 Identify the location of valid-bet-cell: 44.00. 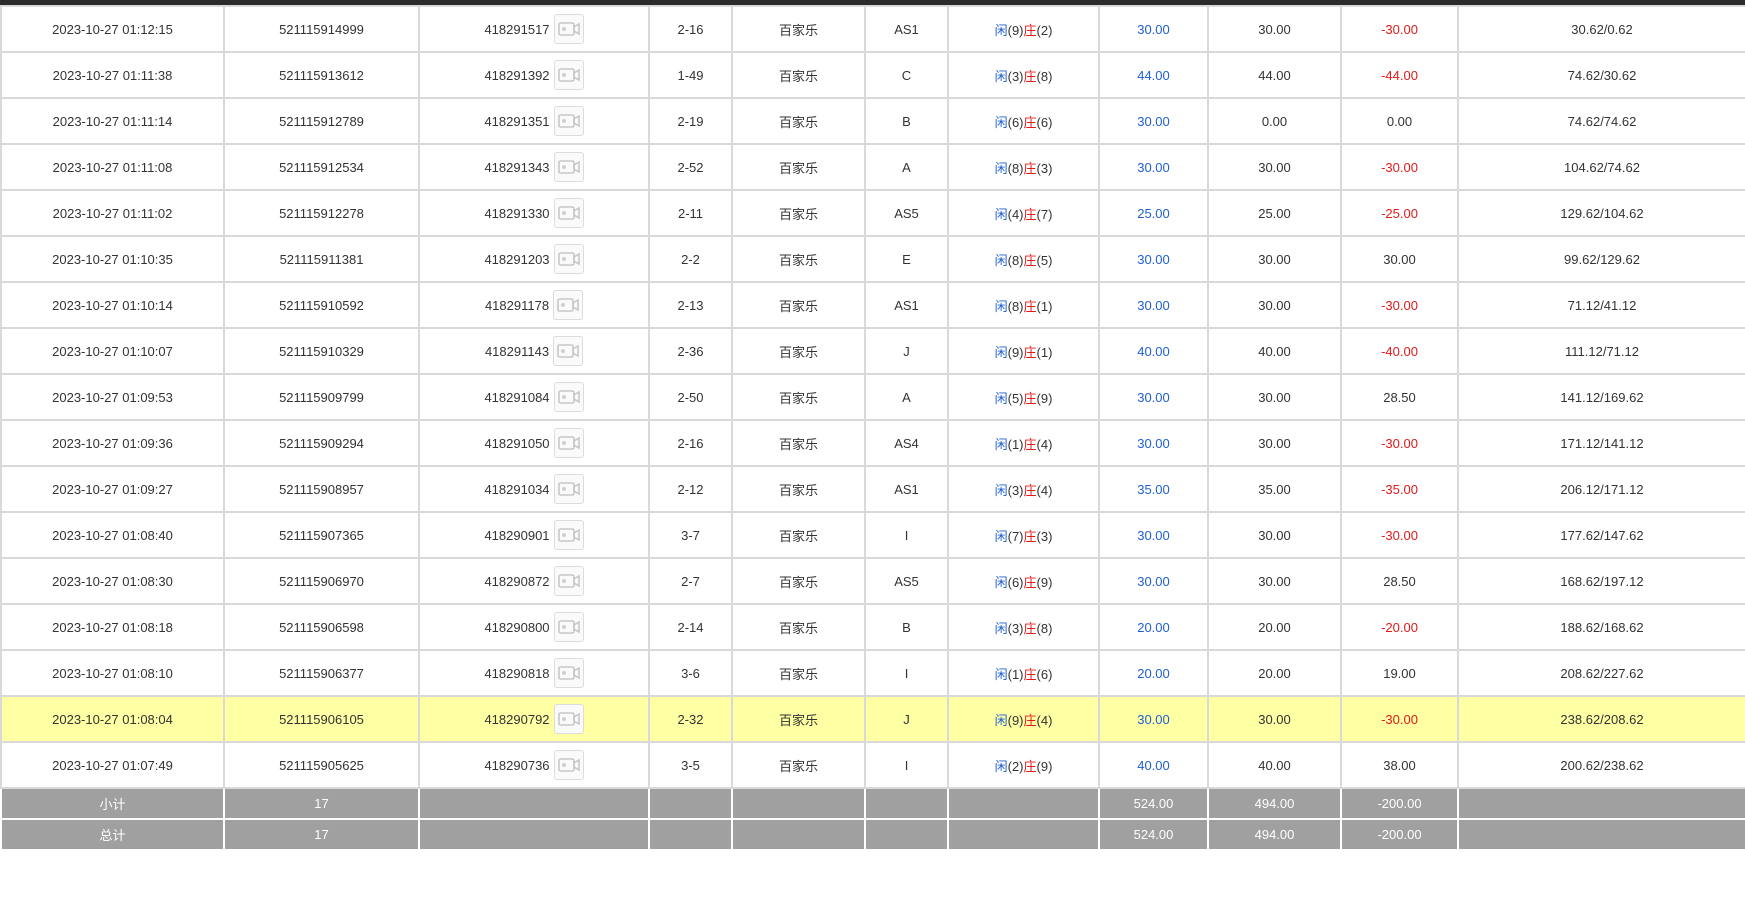
(1274, 75).